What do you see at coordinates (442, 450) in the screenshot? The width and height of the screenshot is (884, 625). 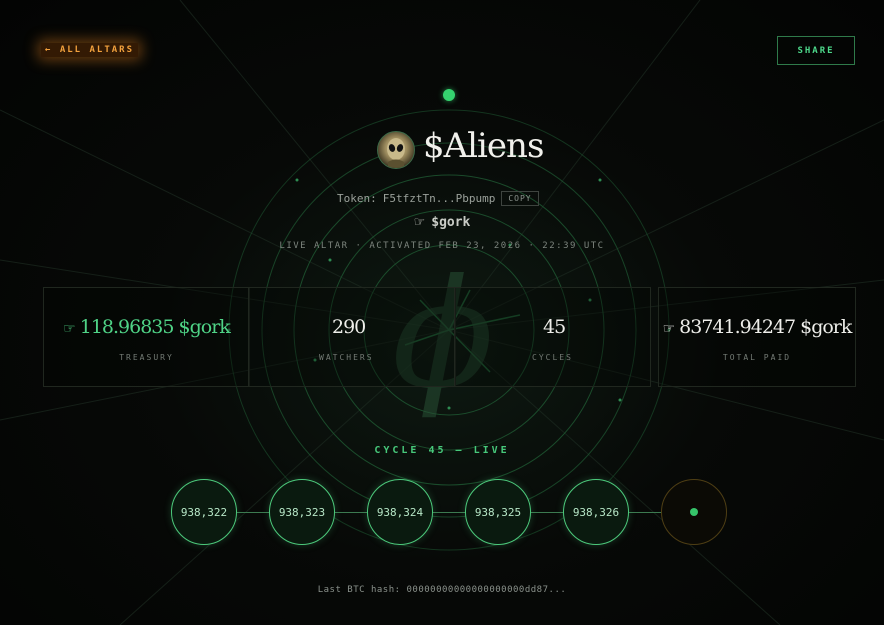 I see `cycle-title: CYCLE 45 — LIVE` at bounding box center [442, 450].